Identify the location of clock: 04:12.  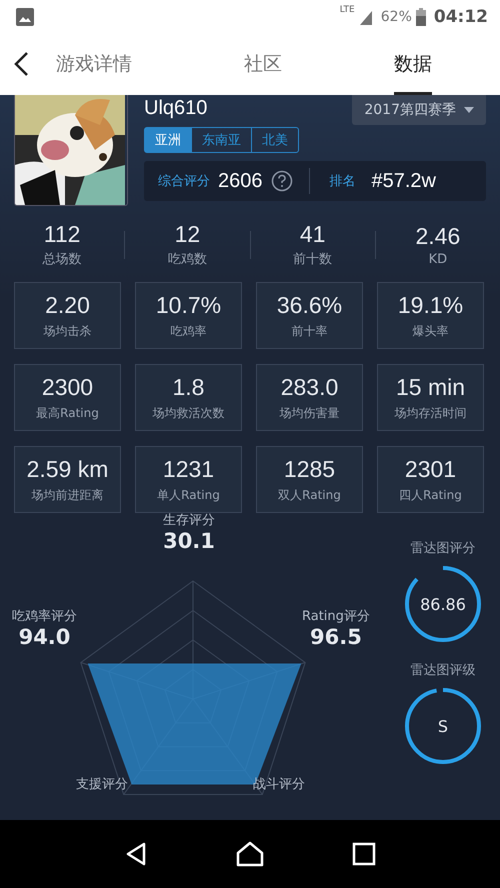
(461, 16).